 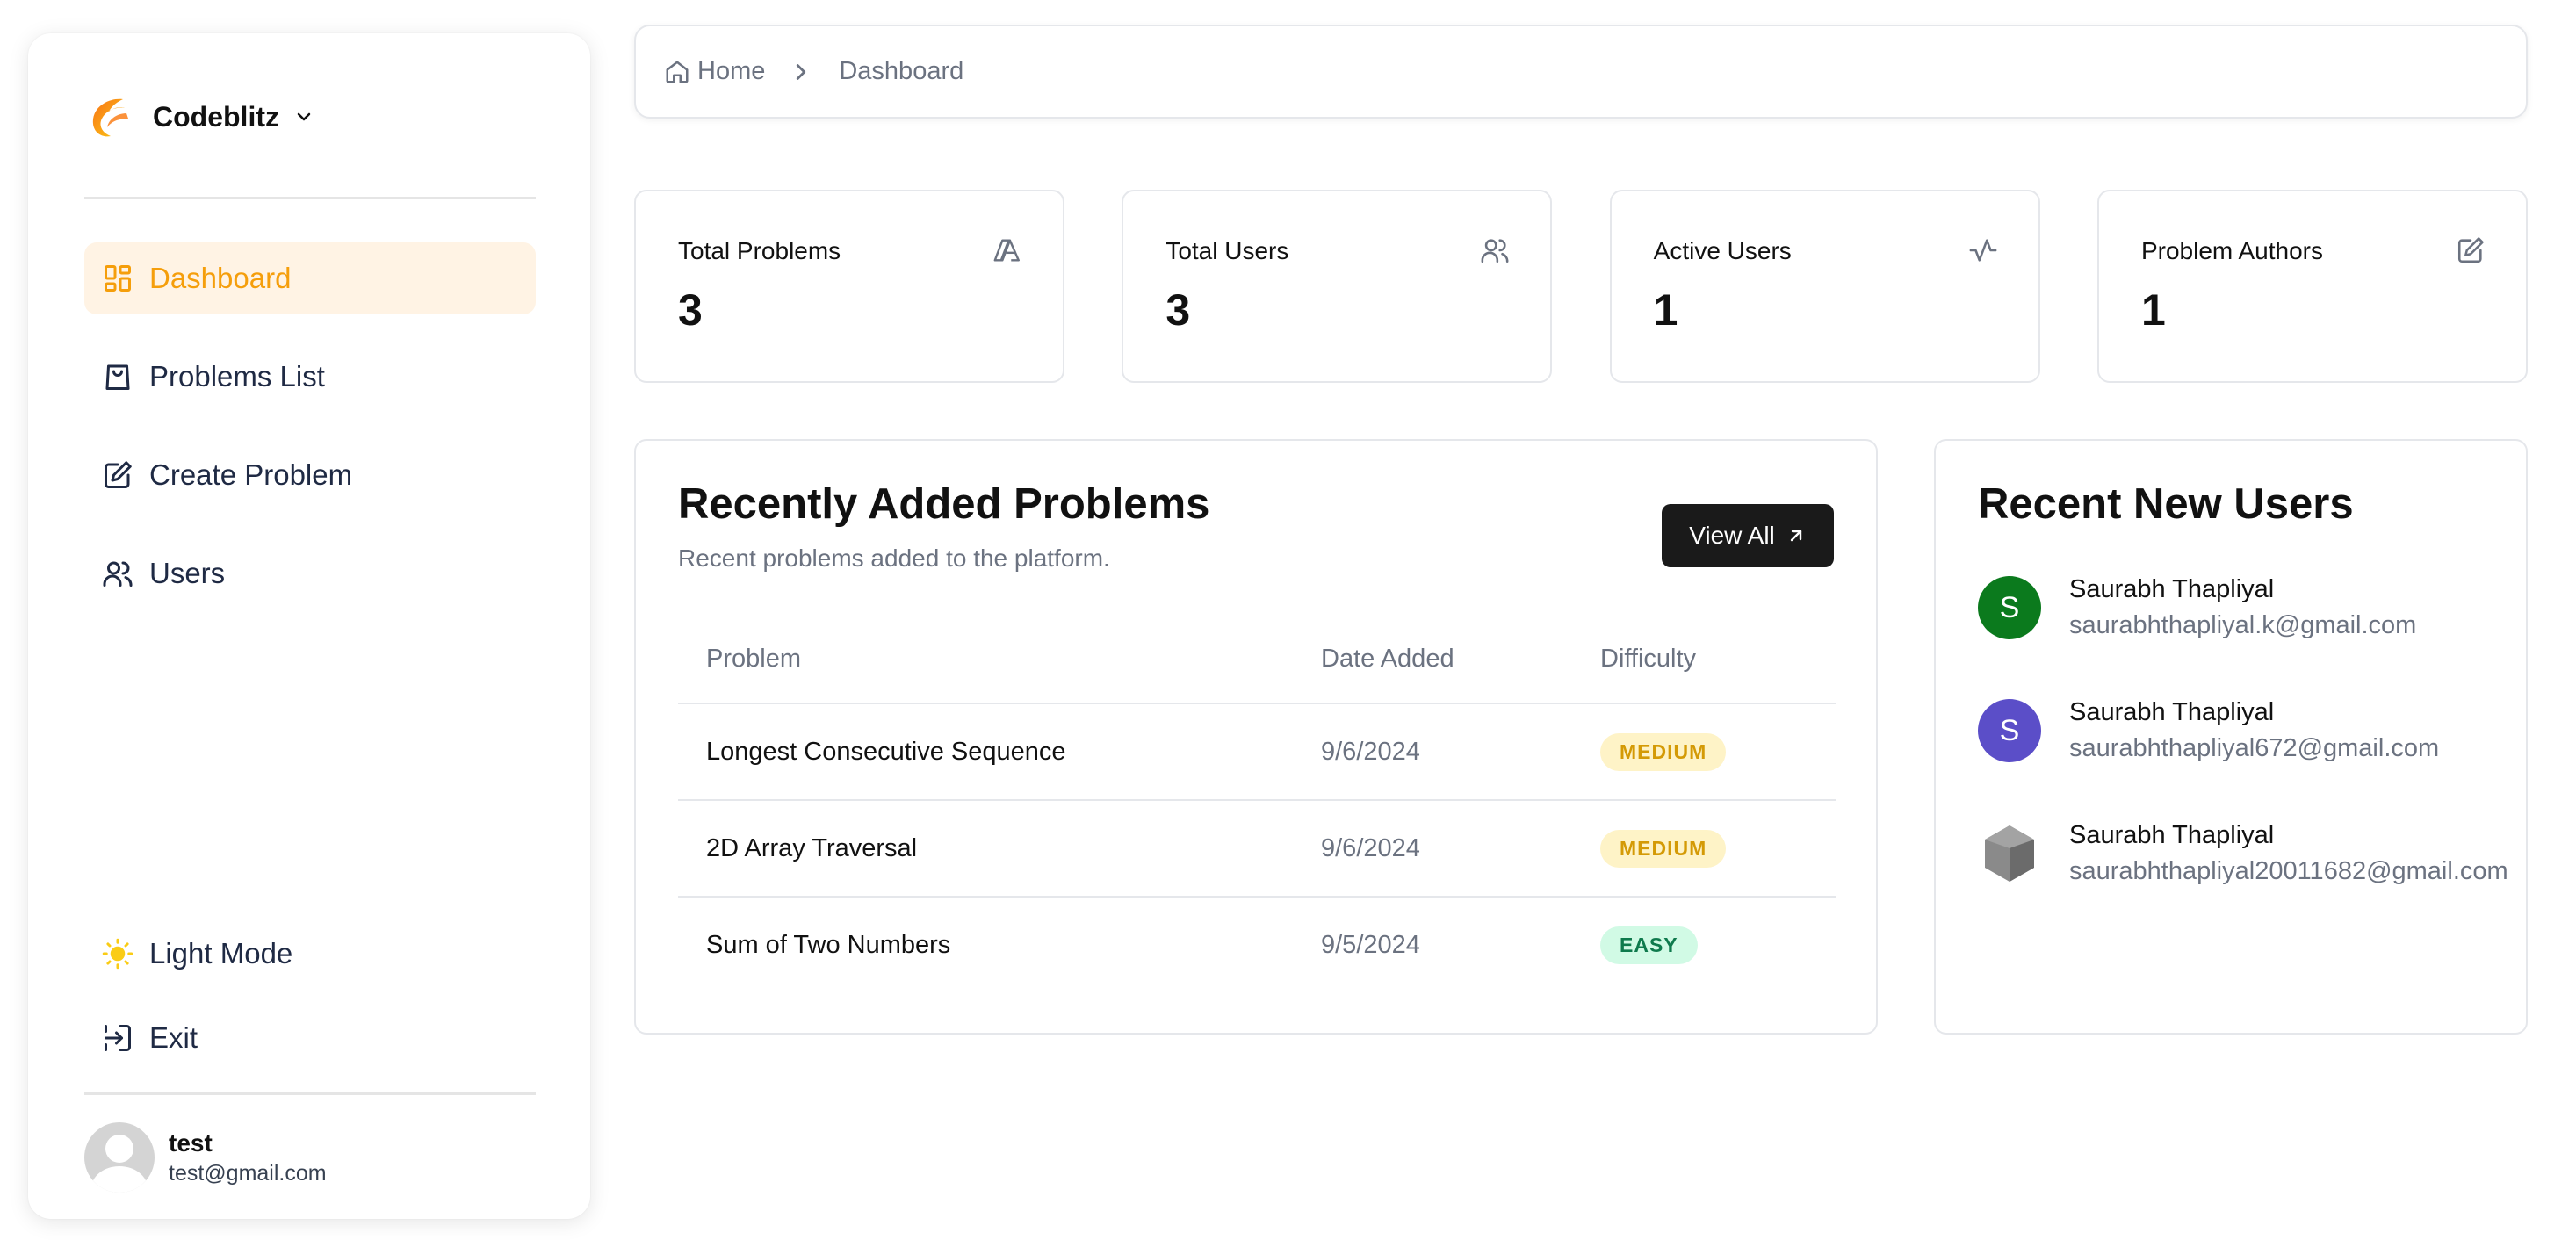 I want to click on arrow-up-right-icon, so click(x=1795, y=536).